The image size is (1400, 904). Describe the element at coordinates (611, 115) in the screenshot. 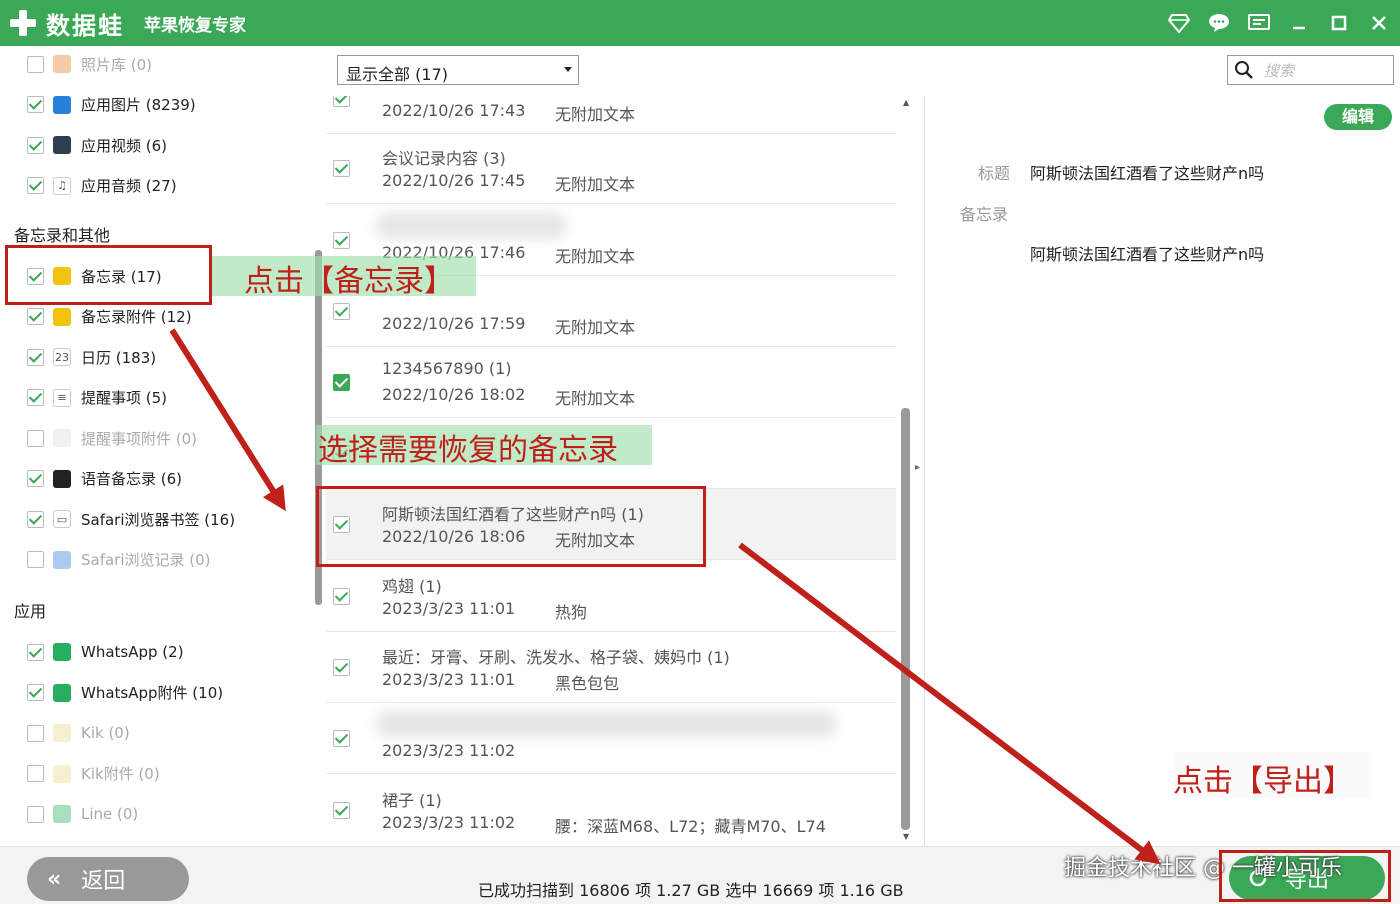

I see `list-item: 2022/10/26 17:43 无附加文本` at that location.